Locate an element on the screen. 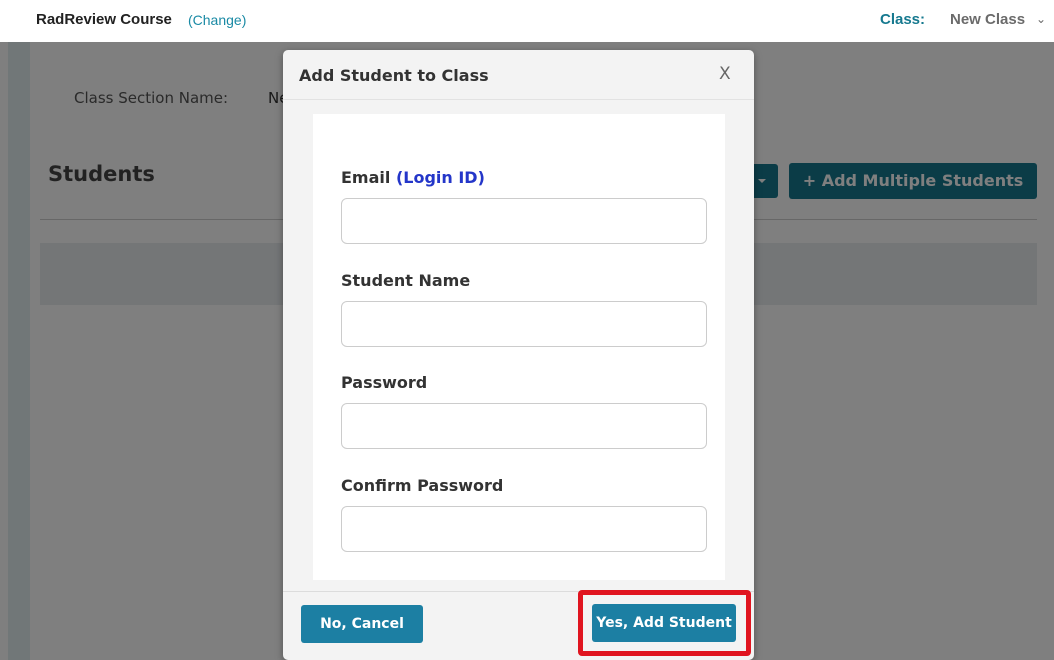 The height and width of the screenshot is (660, 1054). confirm-password-label: Confirm Password is located at coordinates (422, 485).